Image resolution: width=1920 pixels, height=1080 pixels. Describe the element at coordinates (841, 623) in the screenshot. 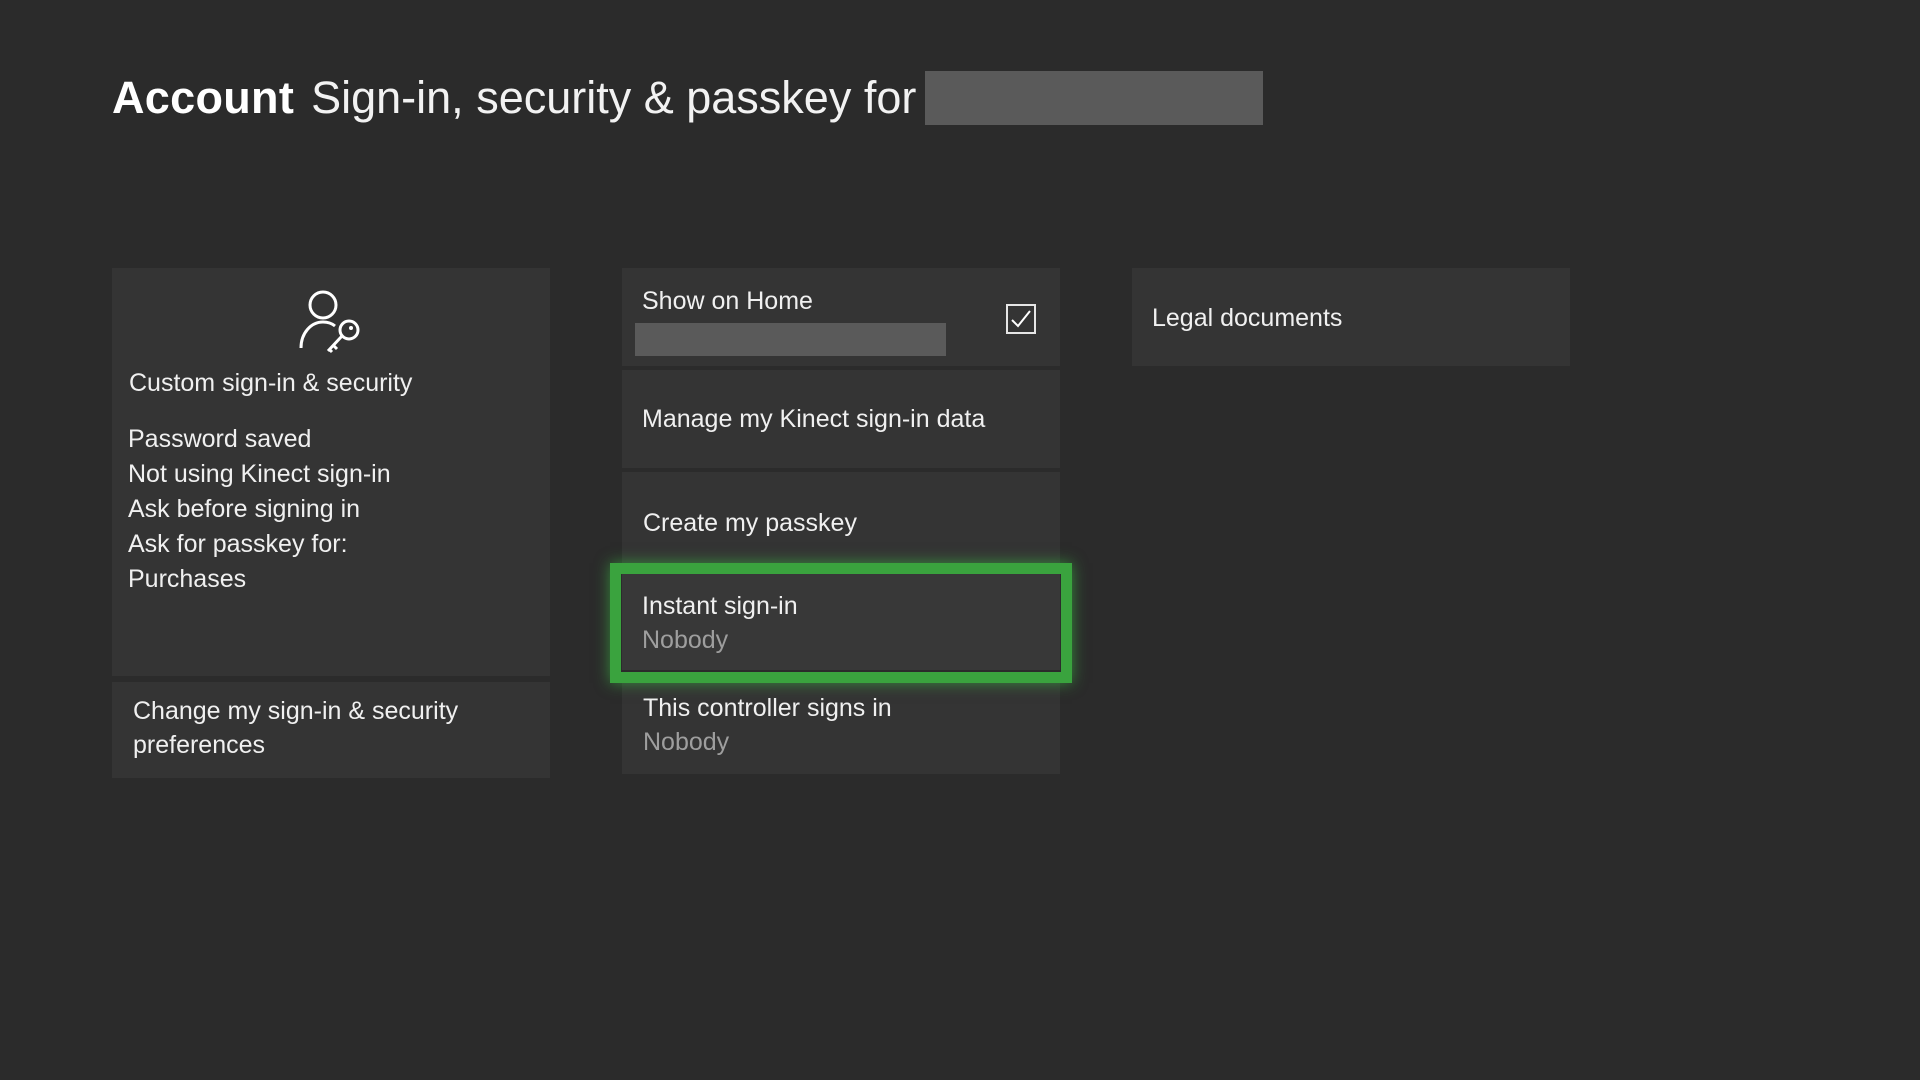

I see `focus-highlight` at that location.